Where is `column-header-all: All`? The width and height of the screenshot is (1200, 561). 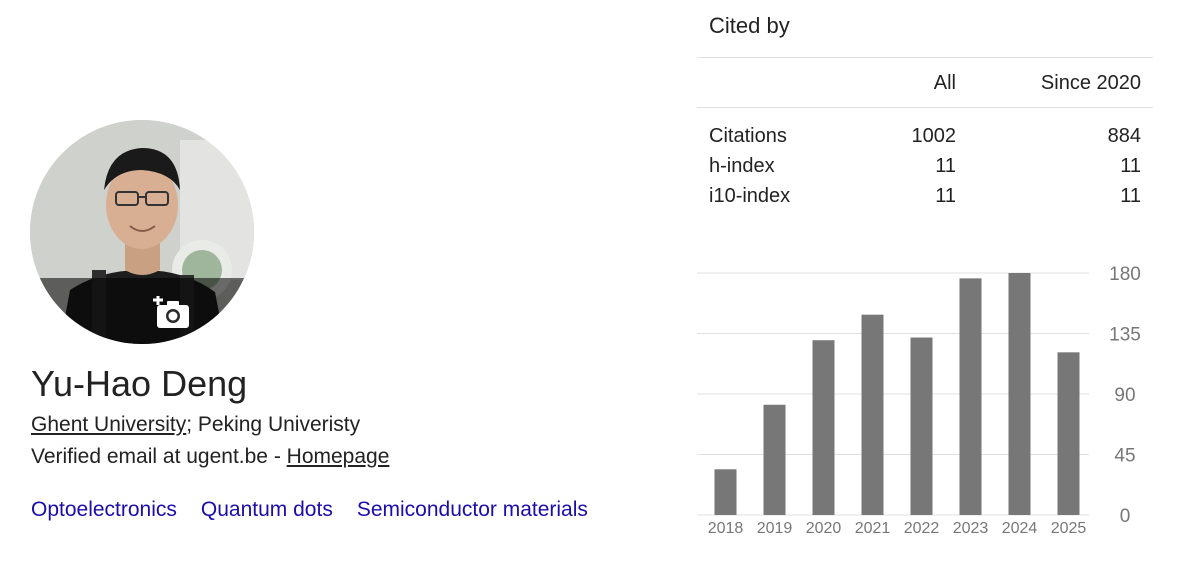
column-header-all: All is located at coordinates (945, 83).